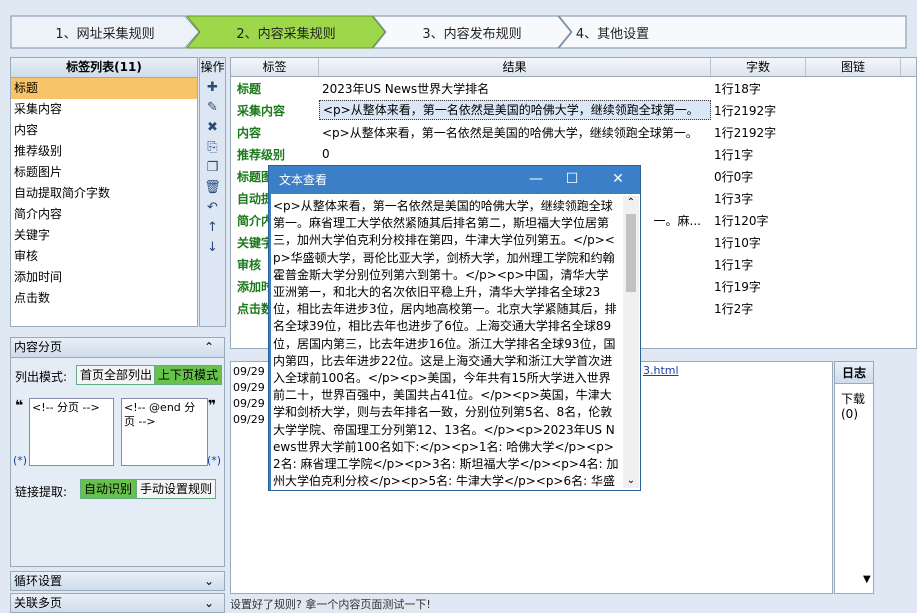 The image size is (917, 613). Describe the element at coordinates (212, 188) in the screenshot. I see `trash-icon: 🗑` at that location.